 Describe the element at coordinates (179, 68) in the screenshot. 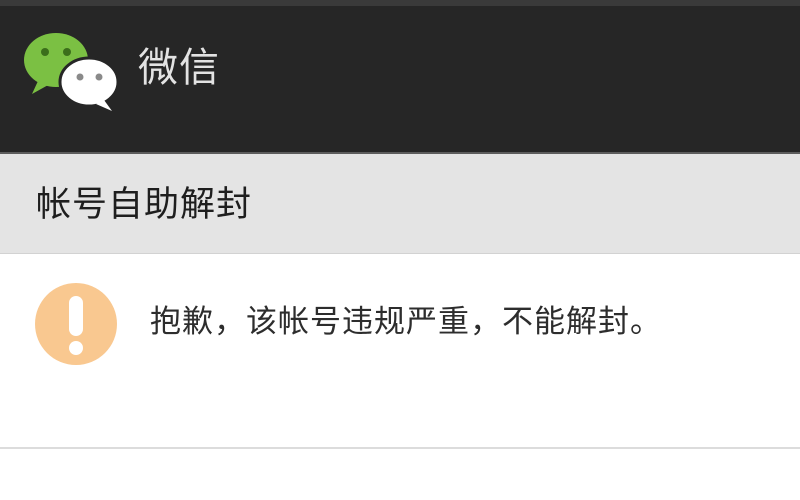

I see `app-title: 微信` at that location.